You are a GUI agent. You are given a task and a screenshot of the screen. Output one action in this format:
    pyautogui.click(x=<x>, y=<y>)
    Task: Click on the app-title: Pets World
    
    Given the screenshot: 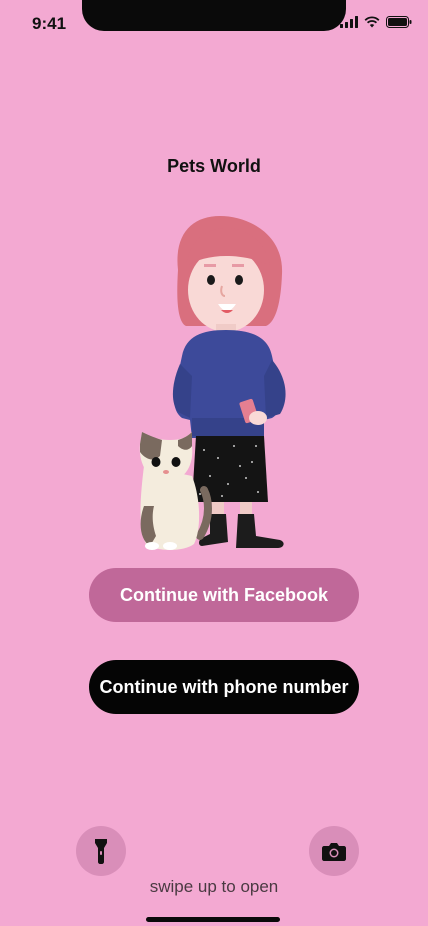 What is the action you would take?
    pyautogui.click(x=214, y=166)
    